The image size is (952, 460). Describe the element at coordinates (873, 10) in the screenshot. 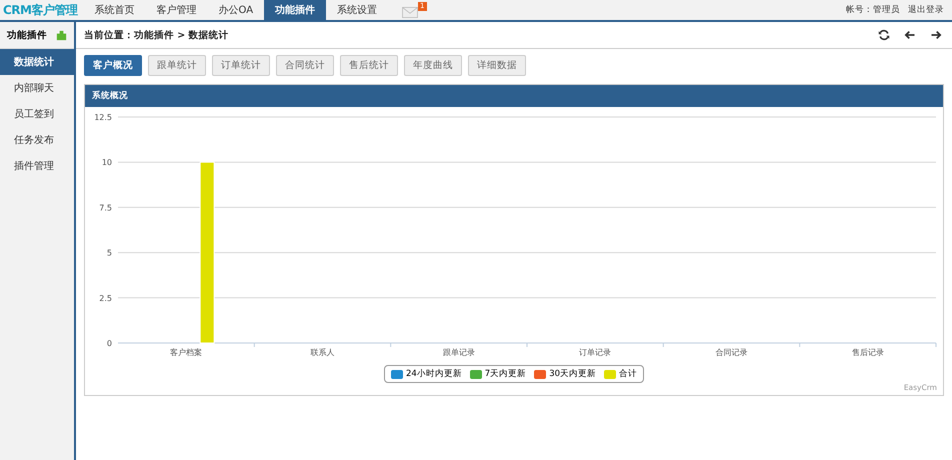

I see `account-label: 帐号：管理员` at that location.